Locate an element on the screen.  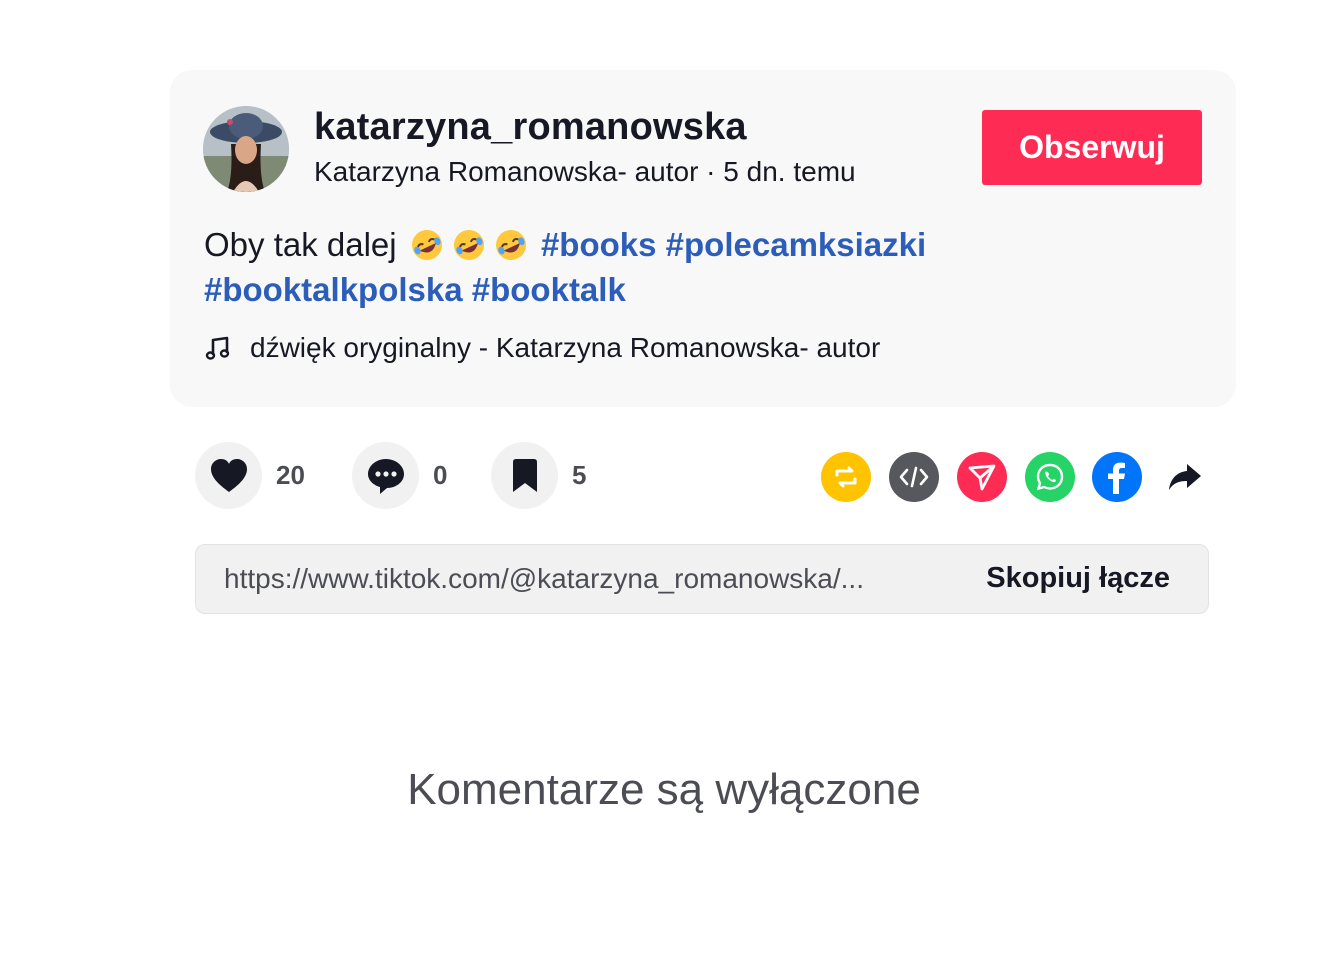
like-action: 20 is located at coordinates (250, 475).